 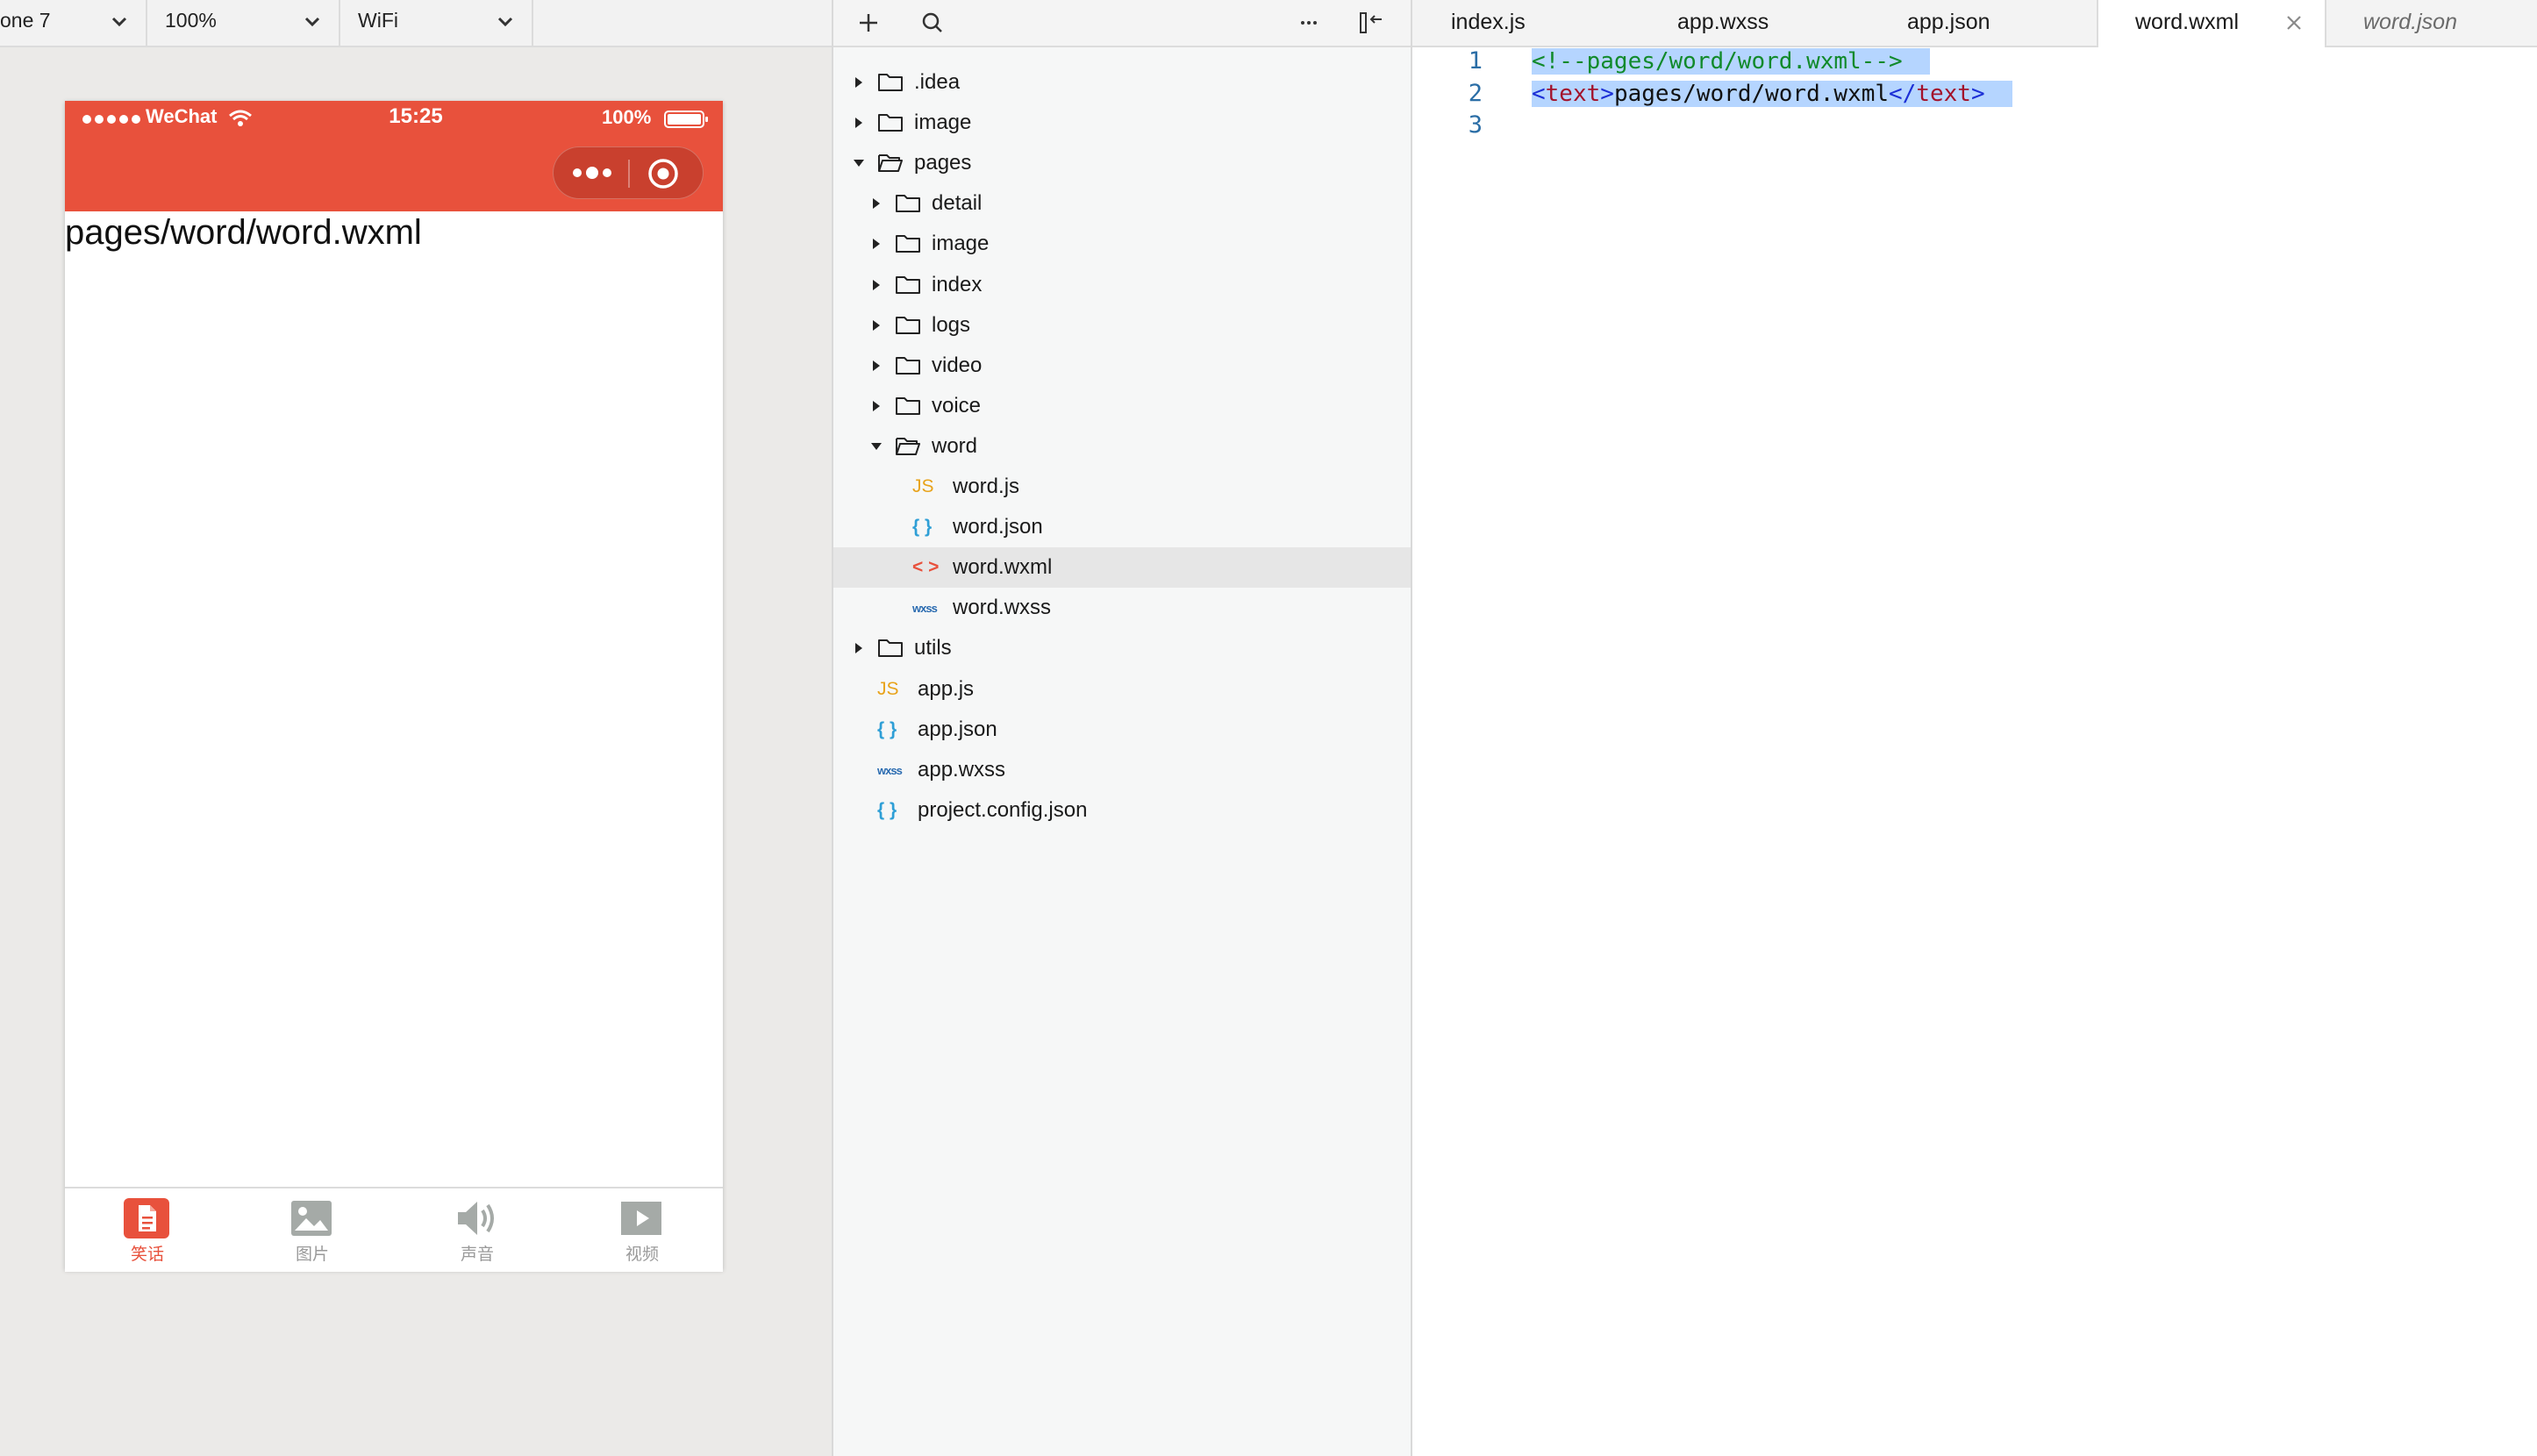 What do you see at coordinates (1122, 203) in the screenshot?
I see `folder-row: detail` at bounding box center [1122, 203].